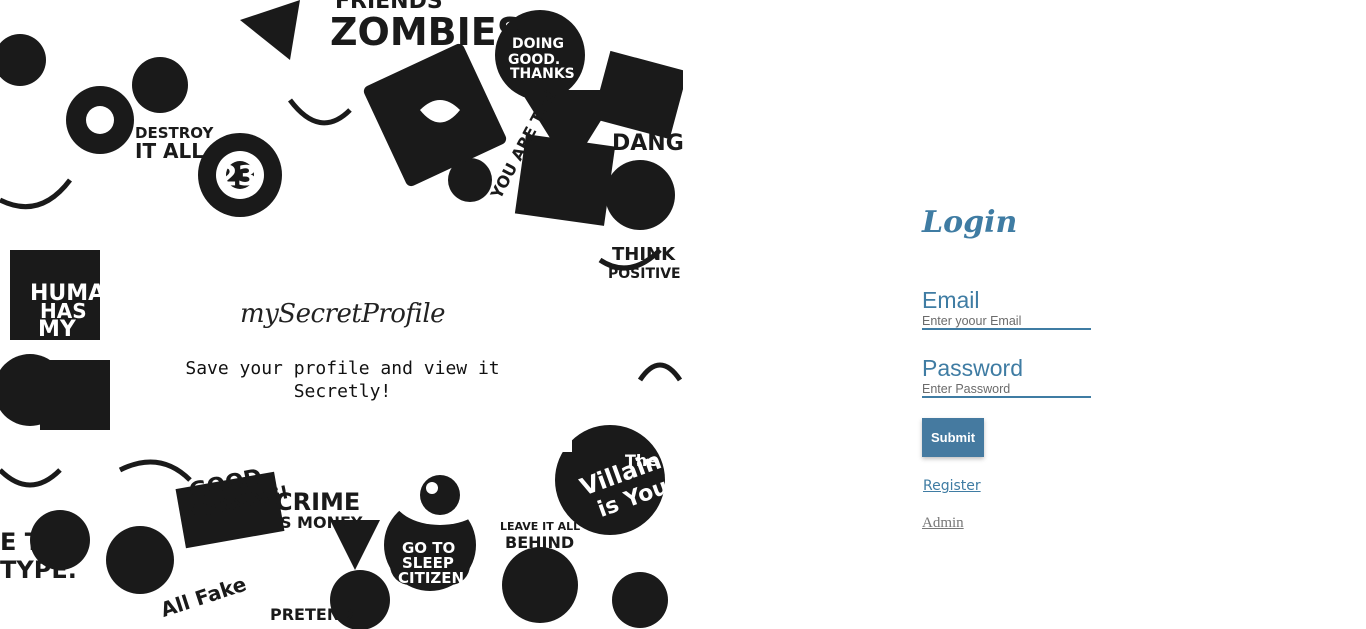  I want to click on svg-text: CITIZEN., so click(434, 578).